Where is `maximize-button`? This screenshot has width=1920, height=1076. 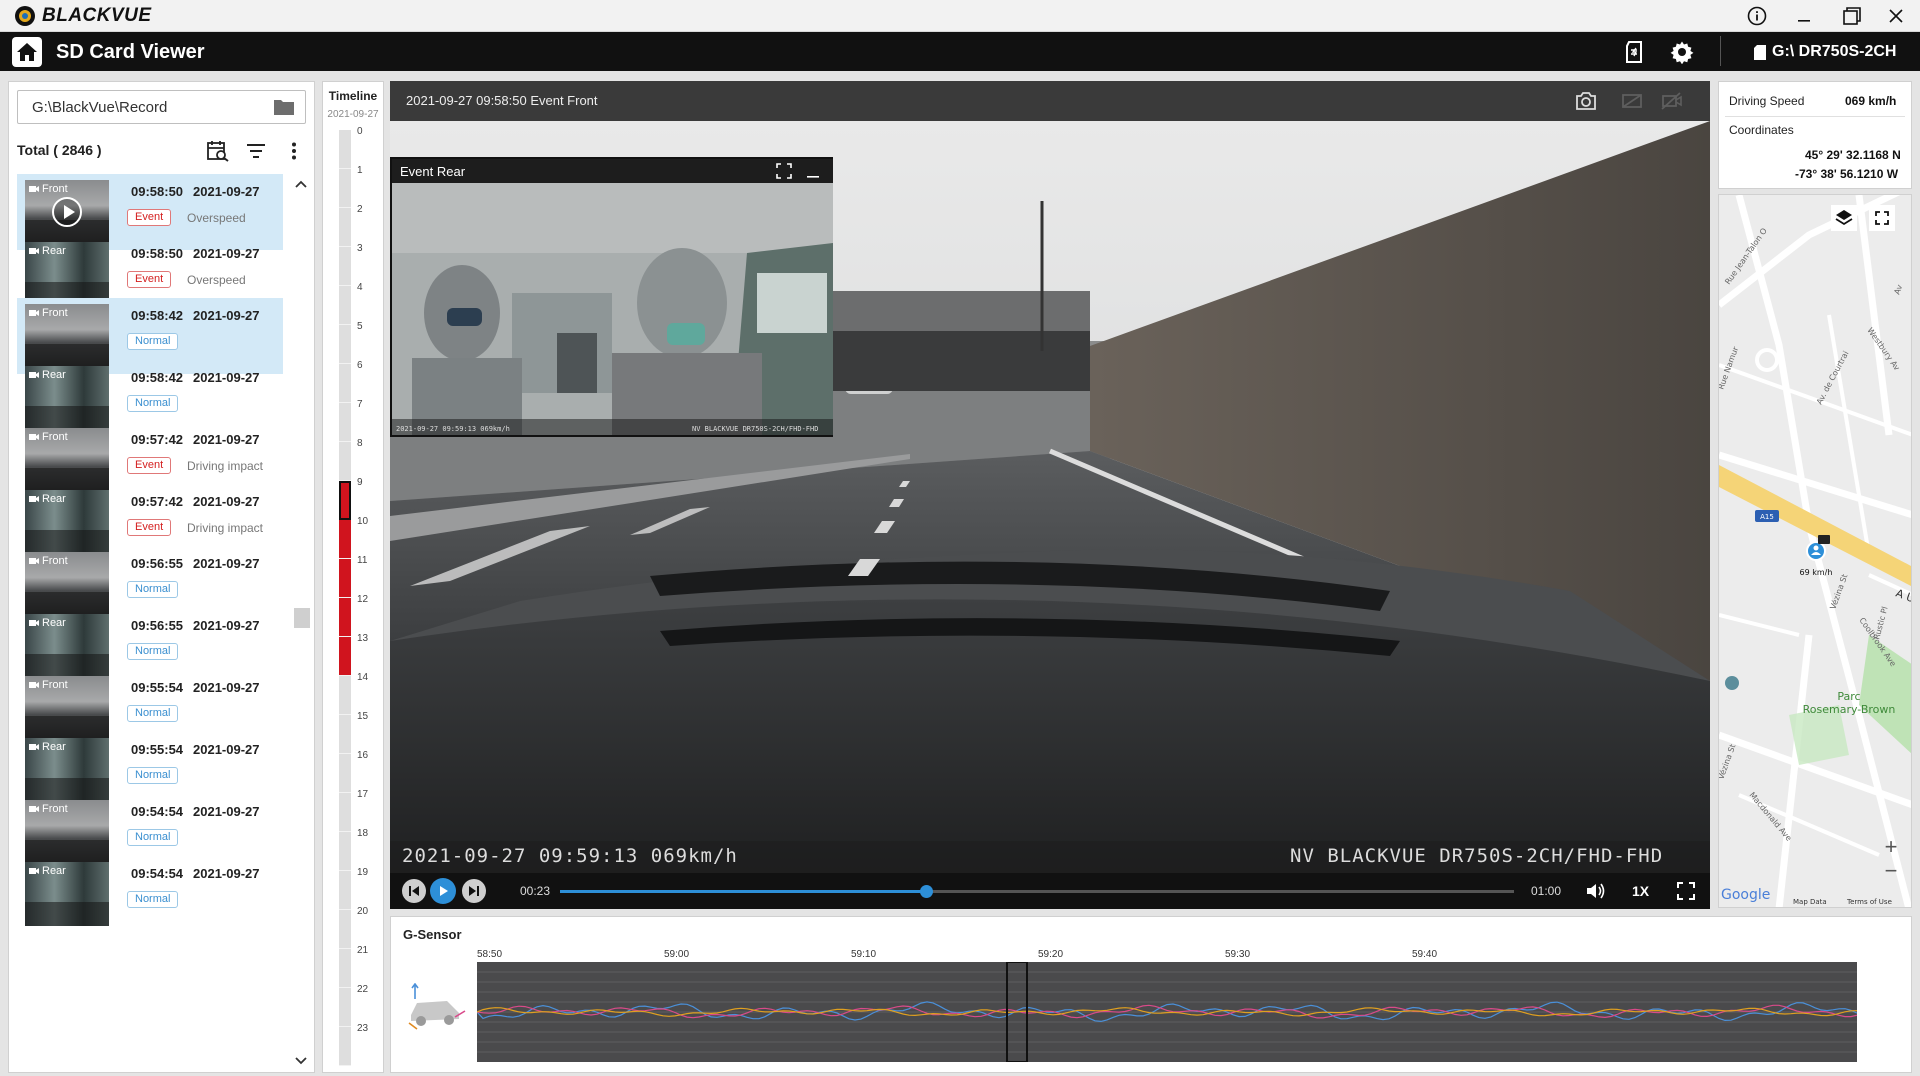
maximize-button is located at coordinates (1852, 16).